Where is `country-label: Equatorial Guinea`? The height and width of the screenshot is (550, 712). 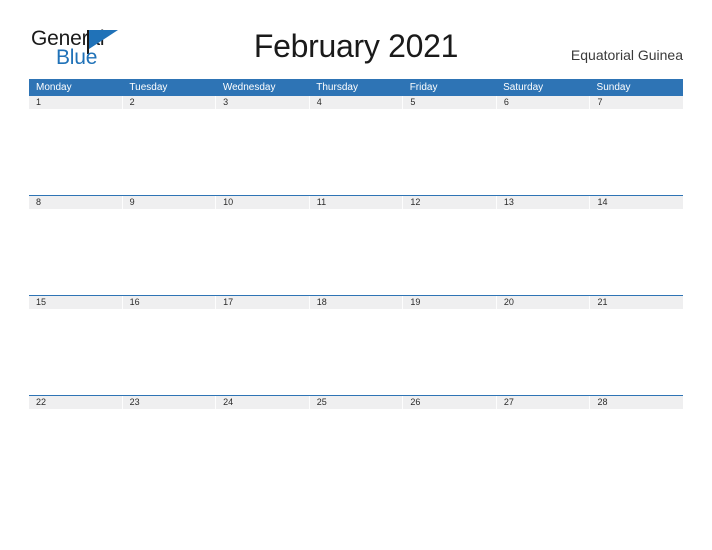 country-label: Equatorial Guinea is located at coordinates (626, 55).